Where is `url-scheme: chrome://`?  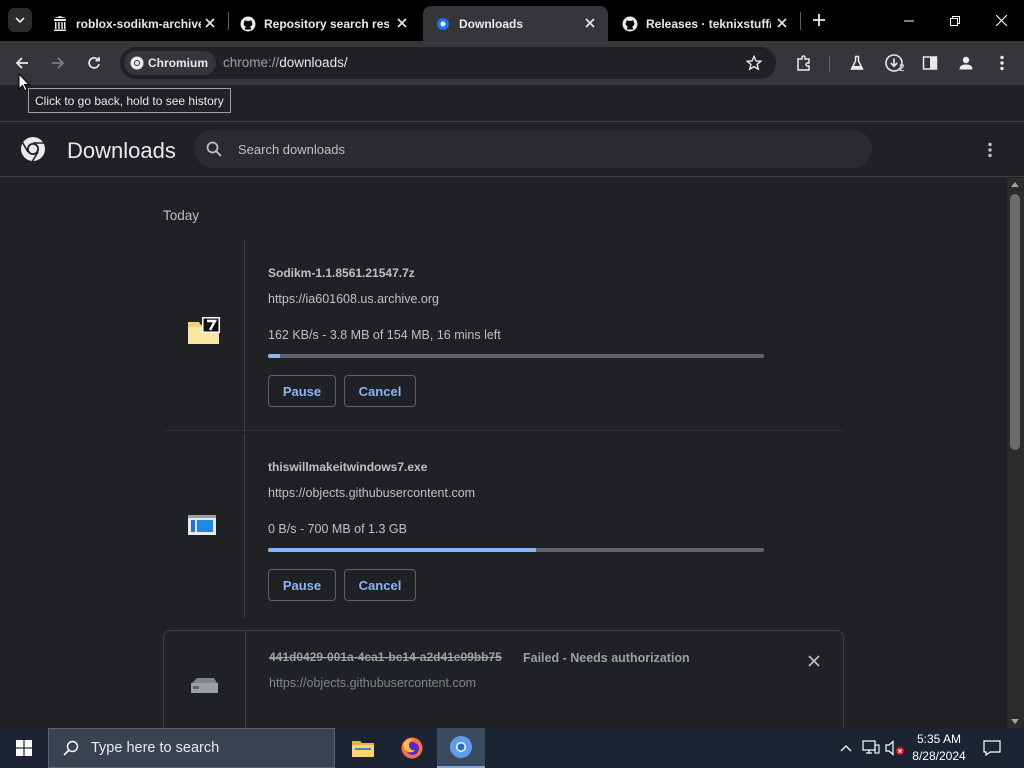 url-scheme: chrome:// is located at coordinates (251, 62).